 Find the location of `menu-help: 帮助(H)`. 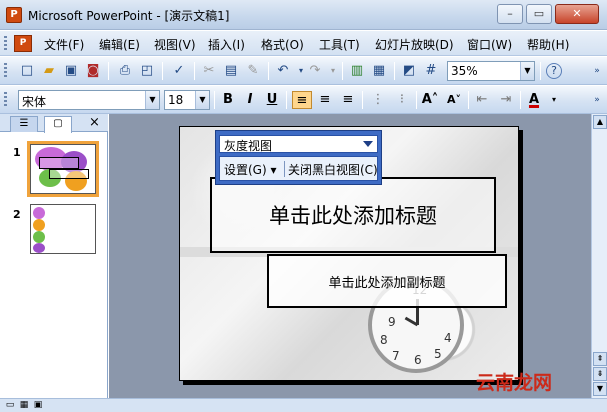

menu-help: 帮助(H) is located at coordinates (548, 44).